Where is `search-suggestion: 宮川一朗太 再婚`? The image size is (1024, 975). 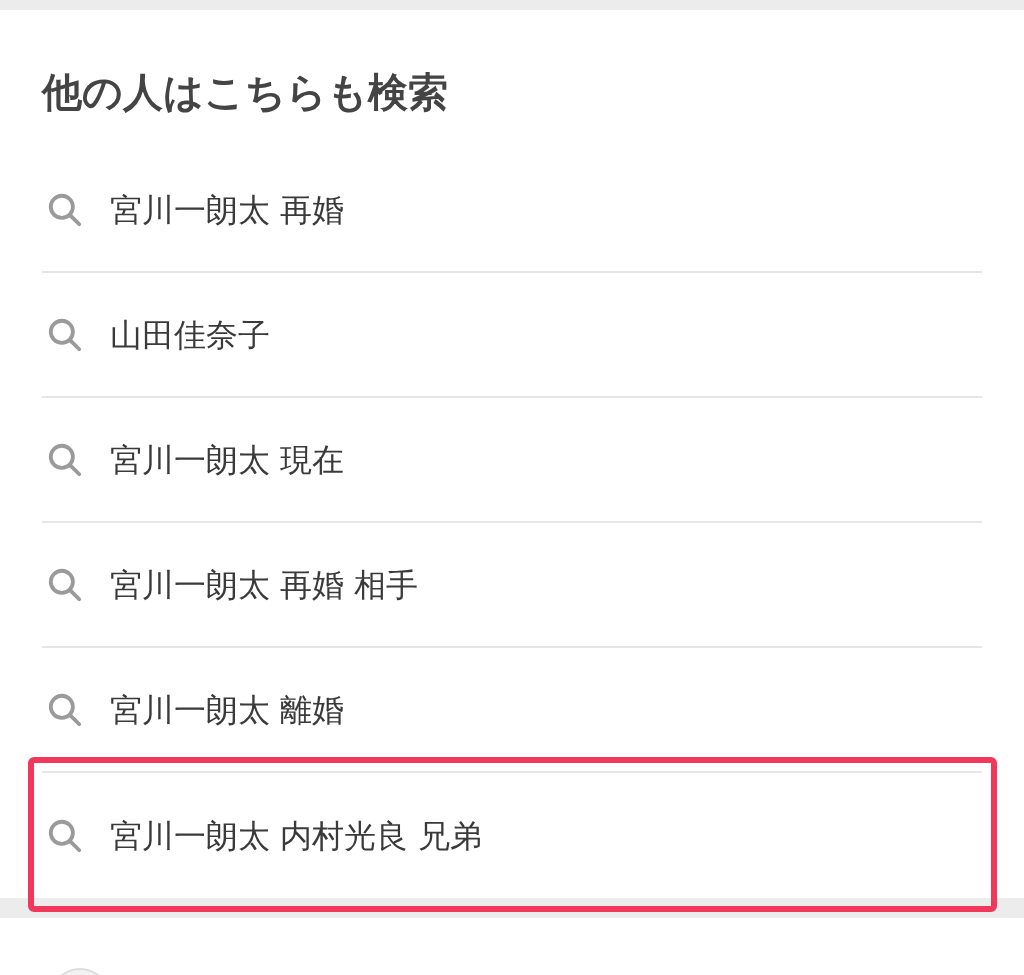
search-suggestion: 宮川一朗太 再婚 is located at coordinates (512, 209).